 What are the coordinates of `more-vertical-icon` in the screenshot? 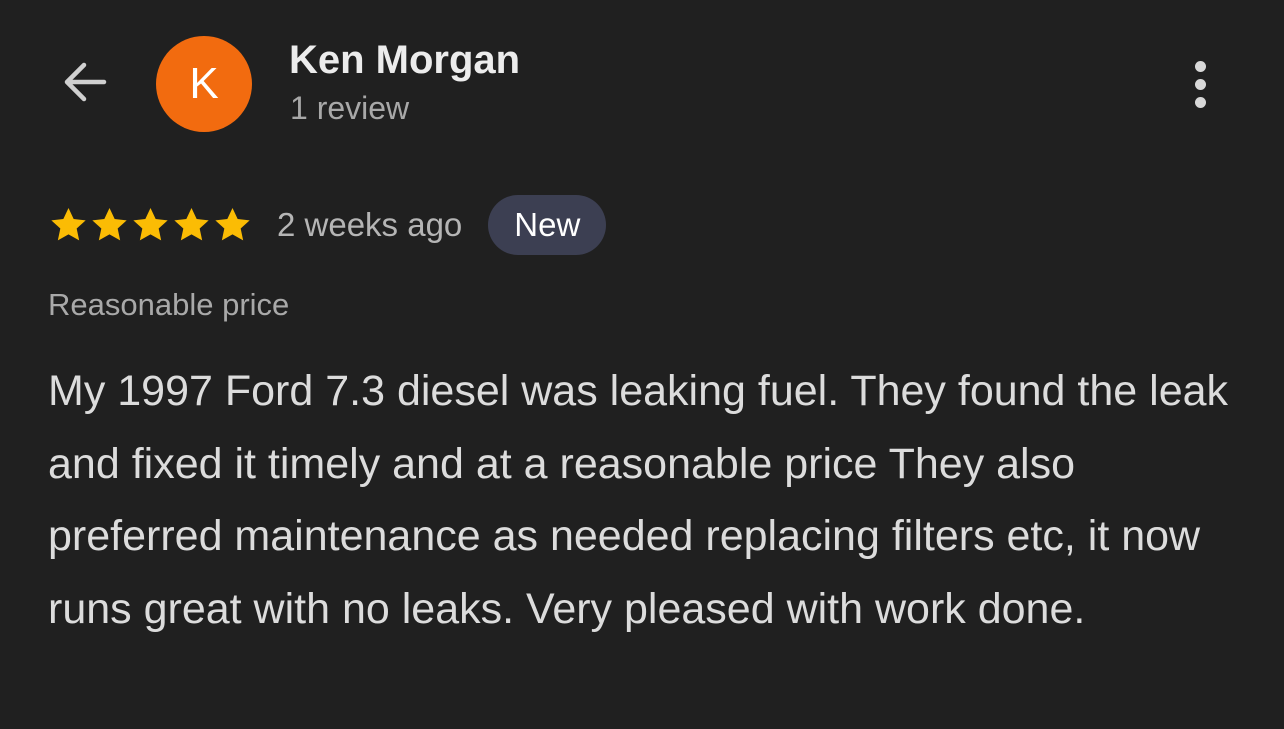 It's located at (1200, 84).